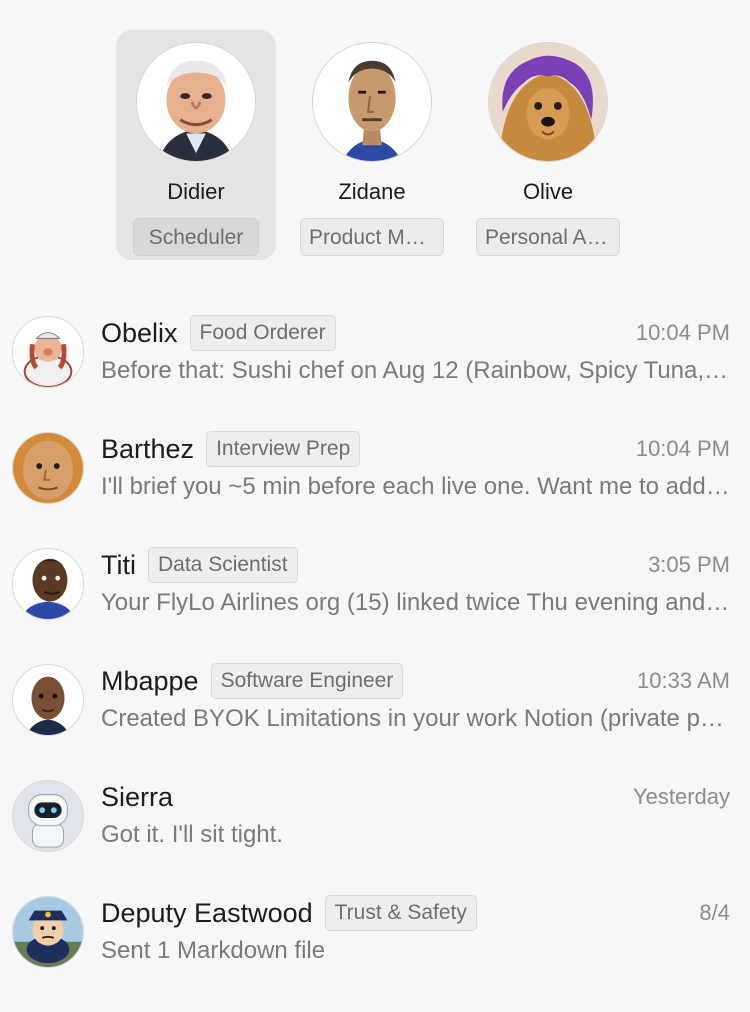  What do you see at coordinates (196, 237) in the screenshot?
I see `pinned-role-tag: Scheduler` at bounding box center [196, 237].